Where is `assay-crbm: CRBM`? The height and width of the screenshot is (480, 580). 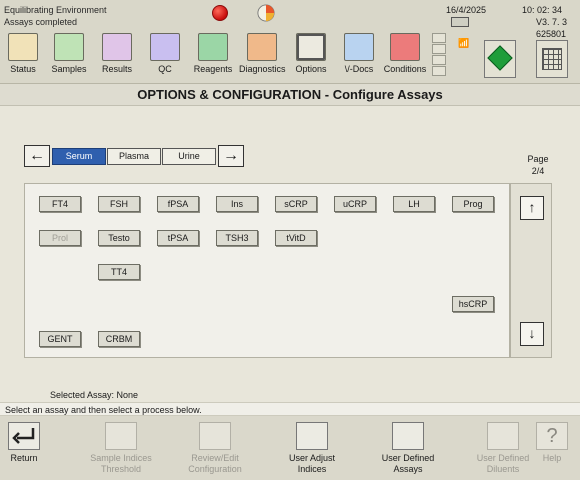 assay-crbm: CRBM is located at coordinates (119, 339).